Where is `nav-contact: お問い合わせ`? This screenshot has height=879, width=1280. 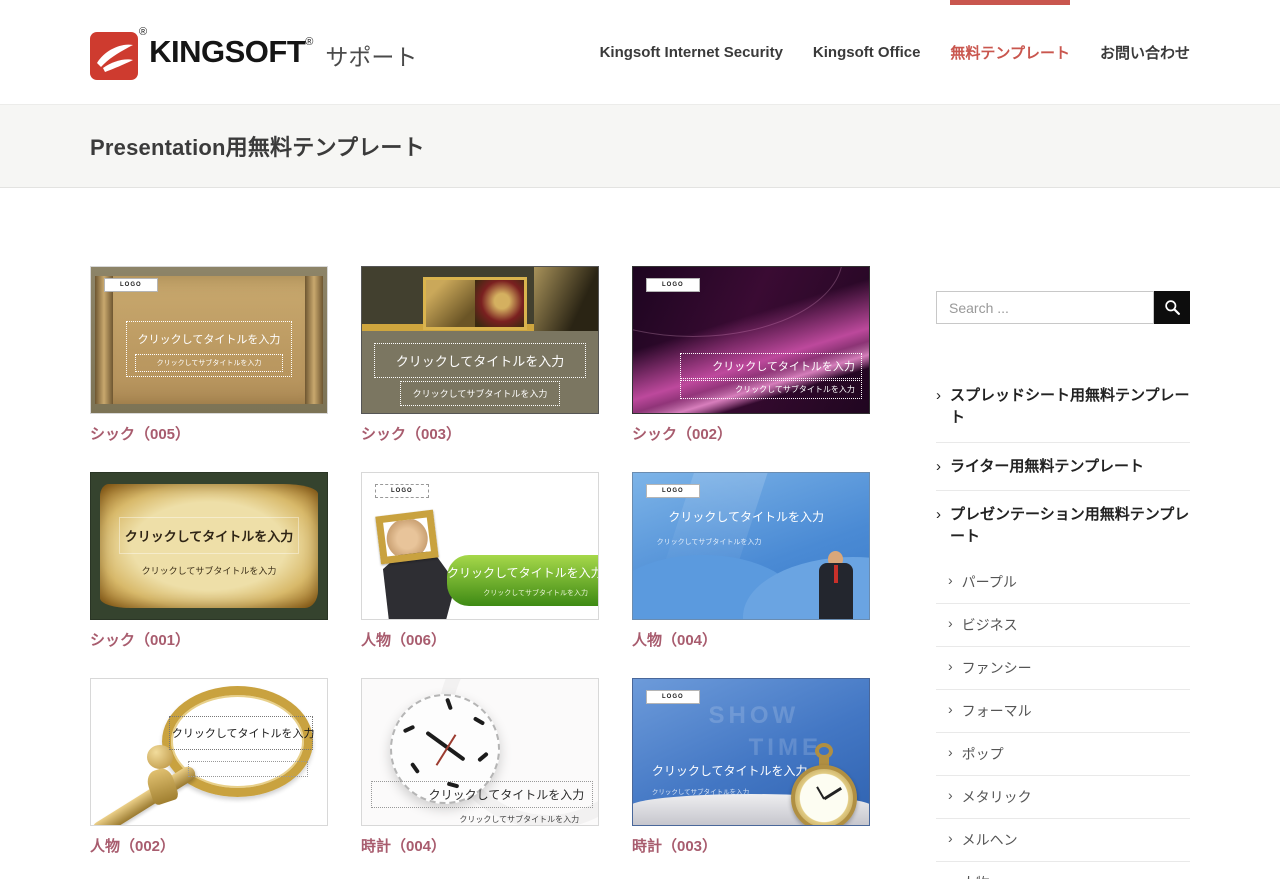
nav-contact: お問い合わせ is located at coordinates (1145, 52).